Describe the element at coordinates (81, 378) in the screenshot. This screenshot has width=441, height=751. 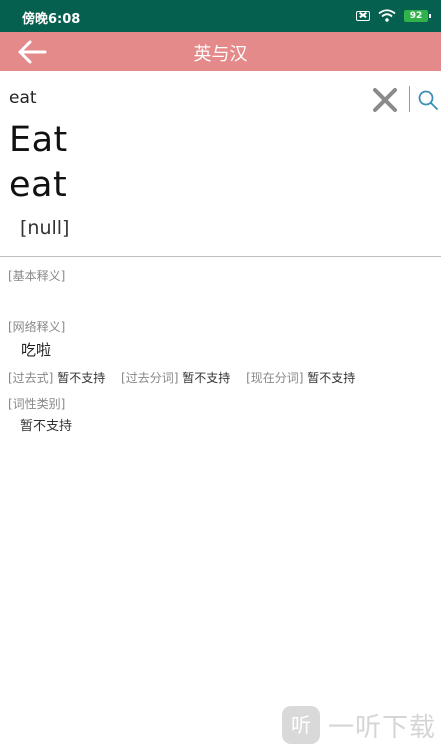
I see `past-tense-value: 暂不支持` at that location.